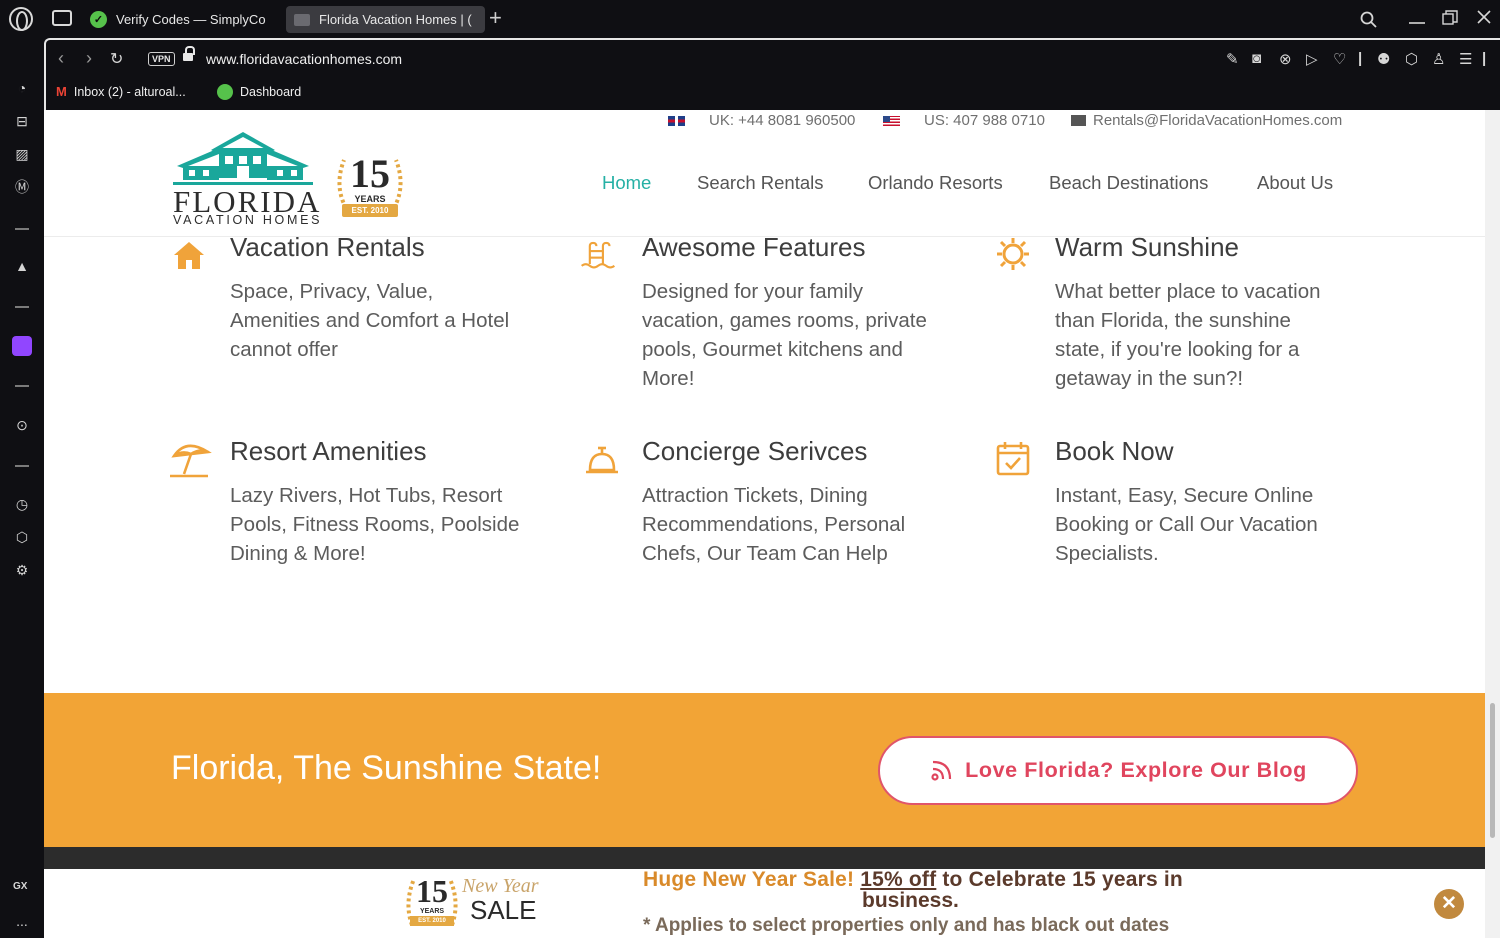 The width and height of the screenshot is (1500, 938). I want to click on us-phone: US: 407 988 0710, so click(964, 120).